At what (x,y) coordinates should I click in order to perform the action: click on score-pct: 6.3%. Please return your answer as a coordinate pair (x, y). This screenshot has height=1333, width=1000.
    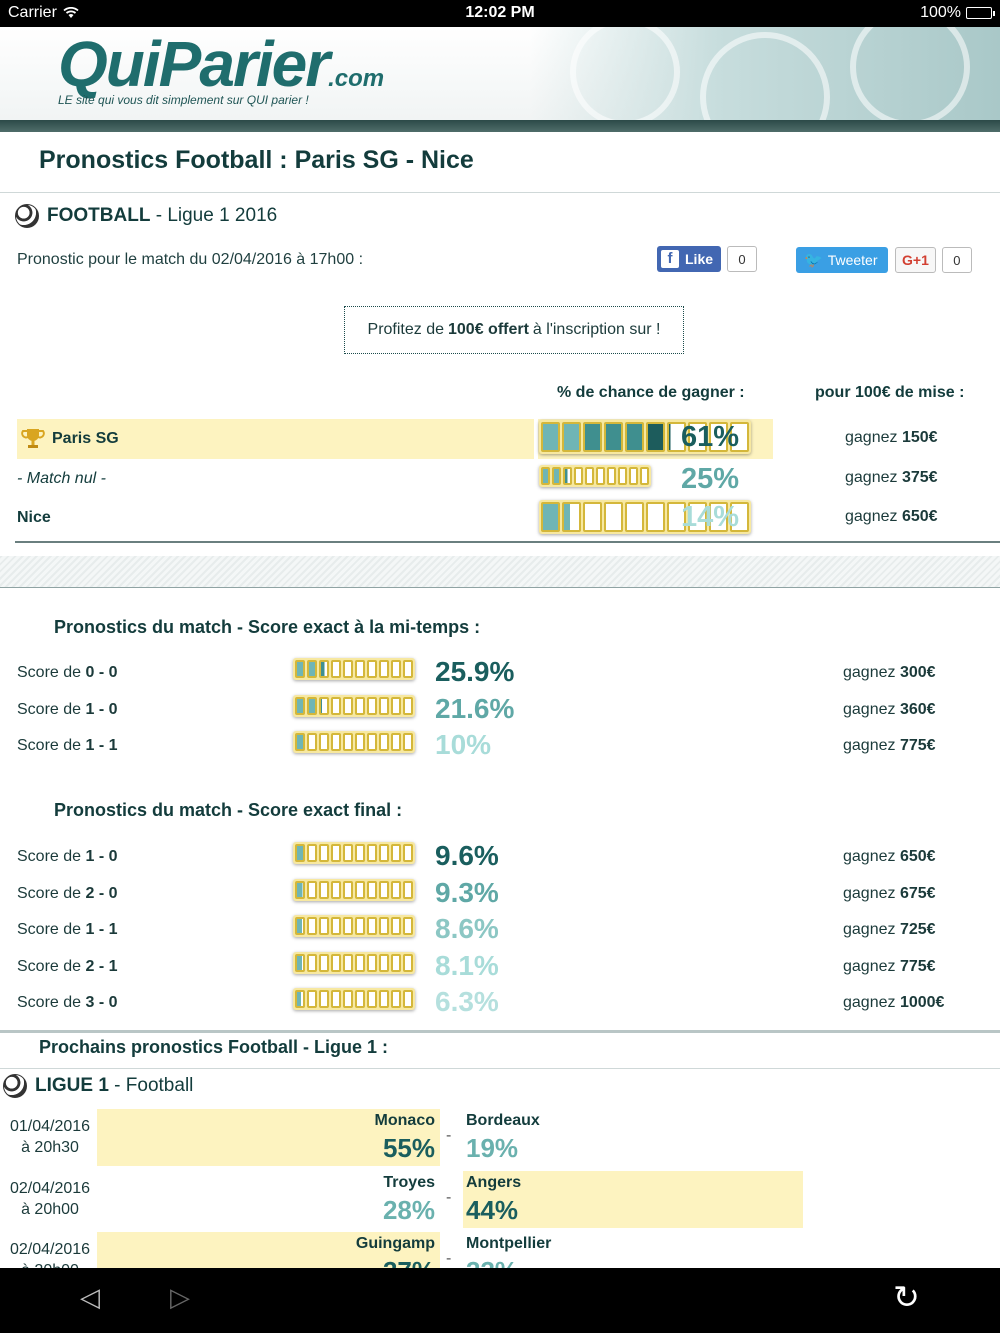
    Looking at the image, I should click on (467, 1001).